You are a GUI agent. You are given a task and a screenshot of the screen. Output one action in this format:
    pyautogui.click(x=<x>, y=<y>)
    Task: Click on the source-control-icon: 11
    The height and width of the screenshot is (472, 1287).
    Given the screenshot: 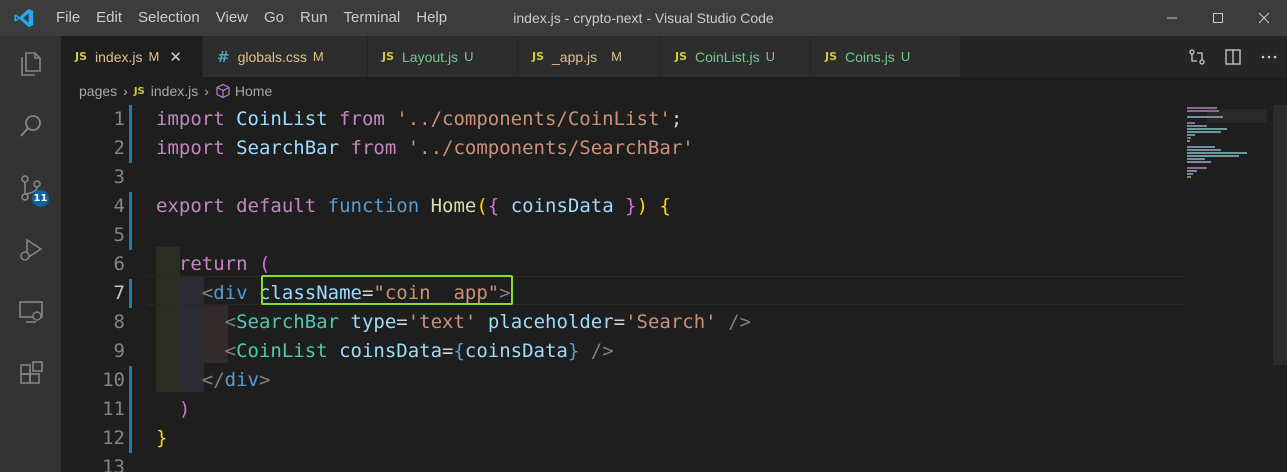 What is the action you would take?
    pyautogui.click(x=30, y=188)
    